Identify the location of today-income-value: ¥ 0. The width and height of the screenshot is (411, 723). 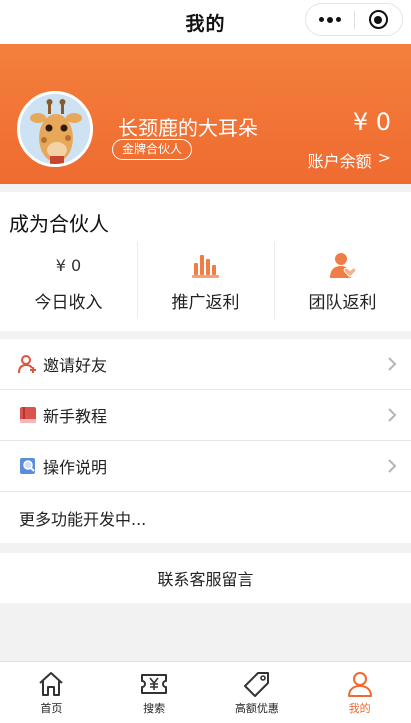
(68, 265).